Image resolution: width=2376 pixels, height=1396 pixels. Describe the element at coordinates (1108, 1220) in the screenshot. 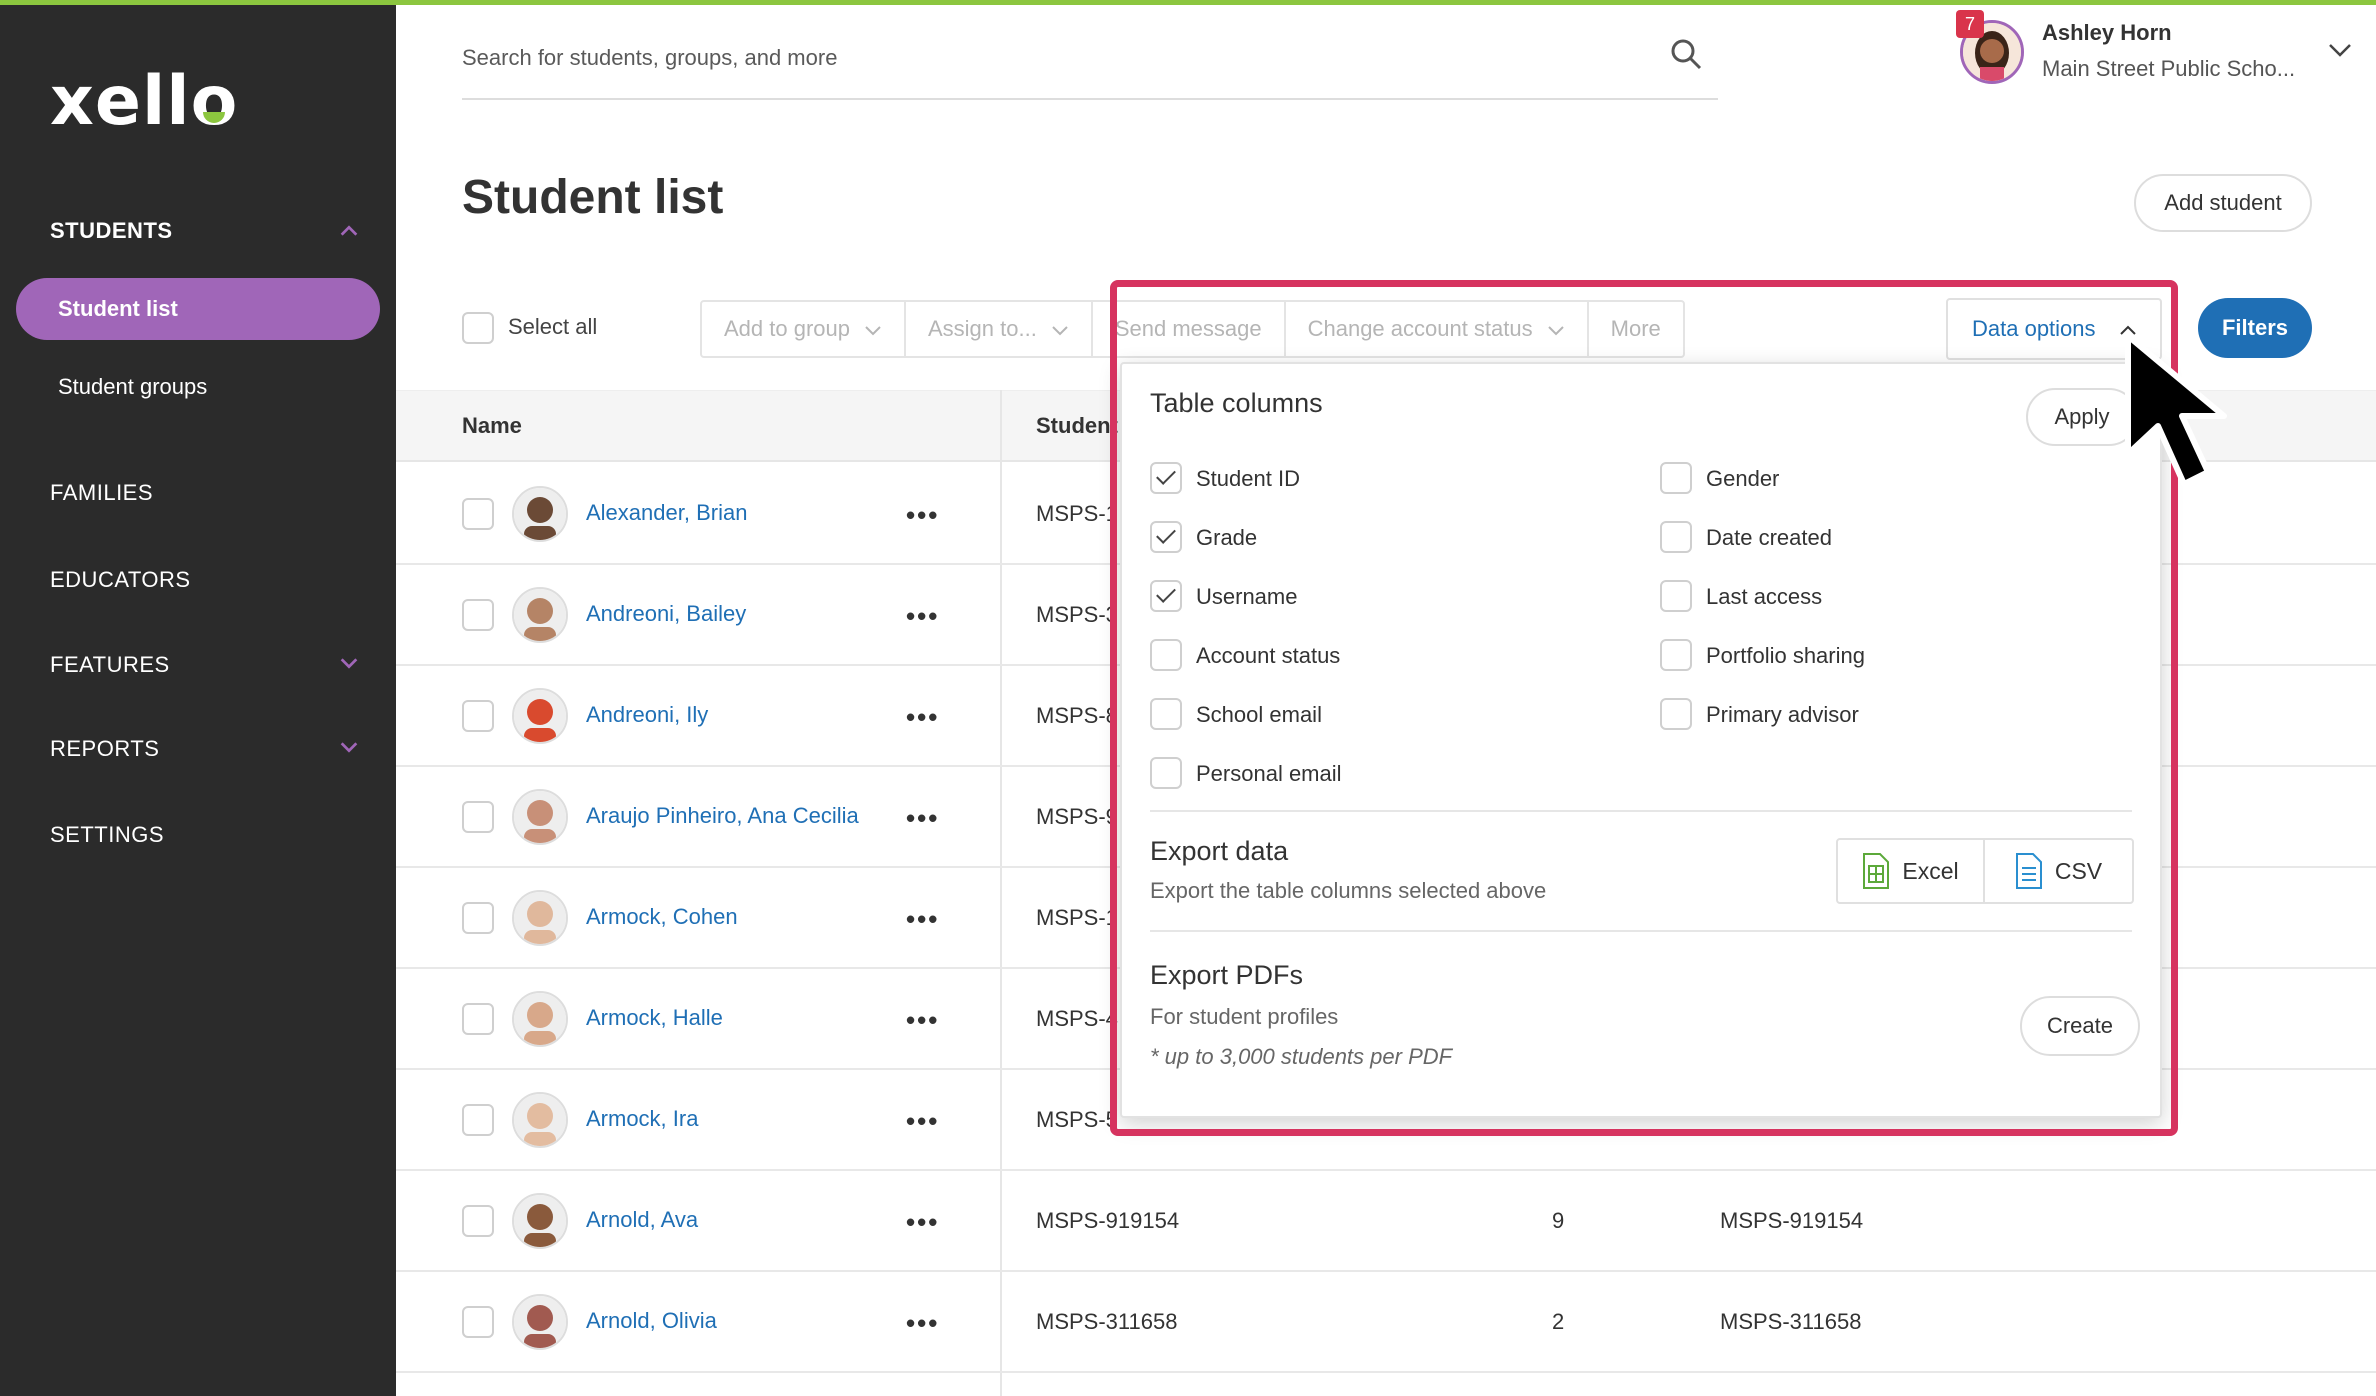

I see `student-id-cell: MSPS-919154` at that location.